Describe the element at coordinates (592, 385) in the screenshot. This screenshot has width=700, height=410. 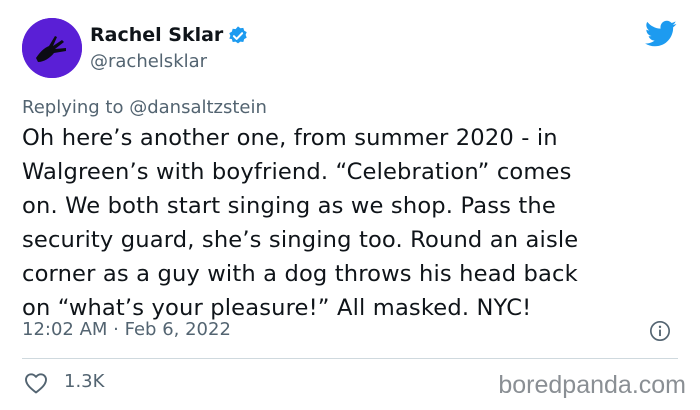
I see `watermark: boredpanda.com` at that location.